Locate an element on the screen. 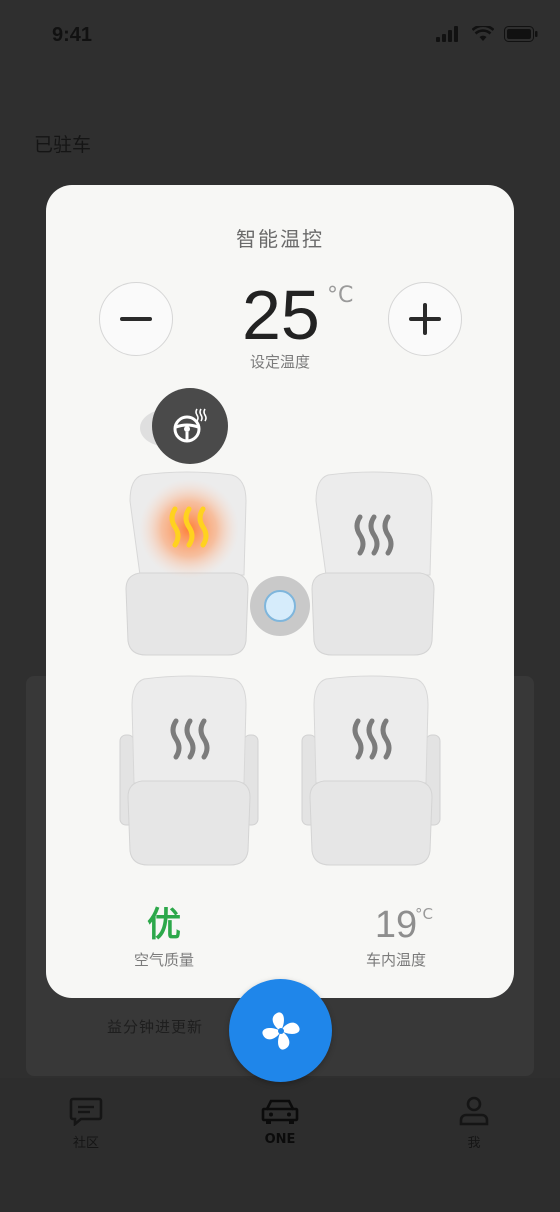 The image size is (560, 1212). air-quality-value: 优 is located at coordinates (164, 925).